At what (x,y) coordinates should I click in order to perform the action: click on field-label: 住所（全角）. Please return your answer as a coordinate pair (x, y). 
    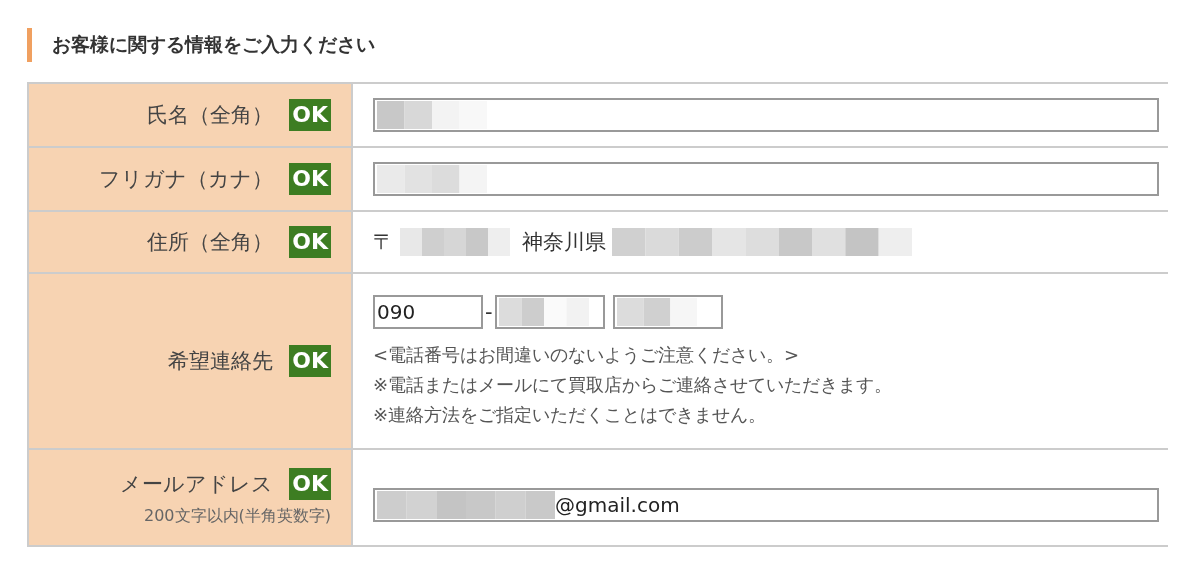
    Looking at the image, I should click on (210, 242).